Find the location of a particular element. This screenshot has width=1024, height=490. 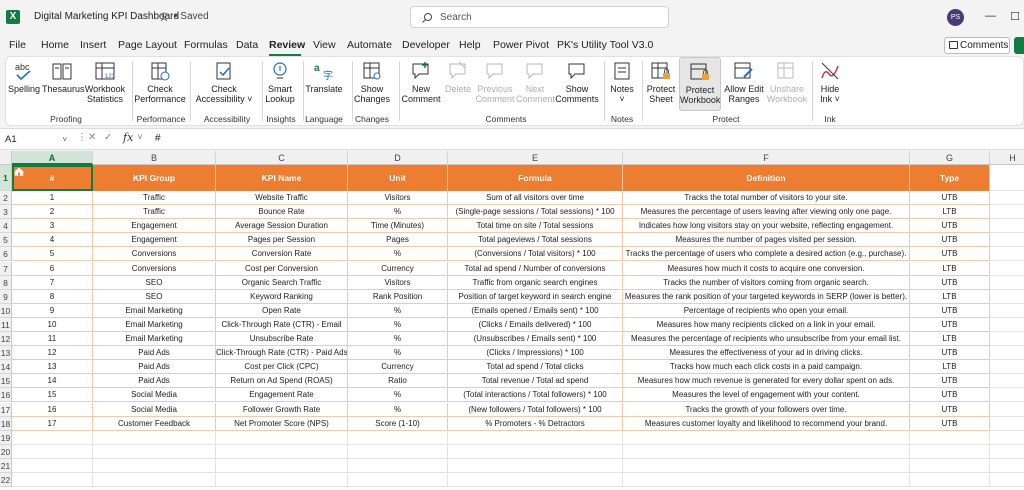

tab-review: Review is located at coordinates (287, 45).